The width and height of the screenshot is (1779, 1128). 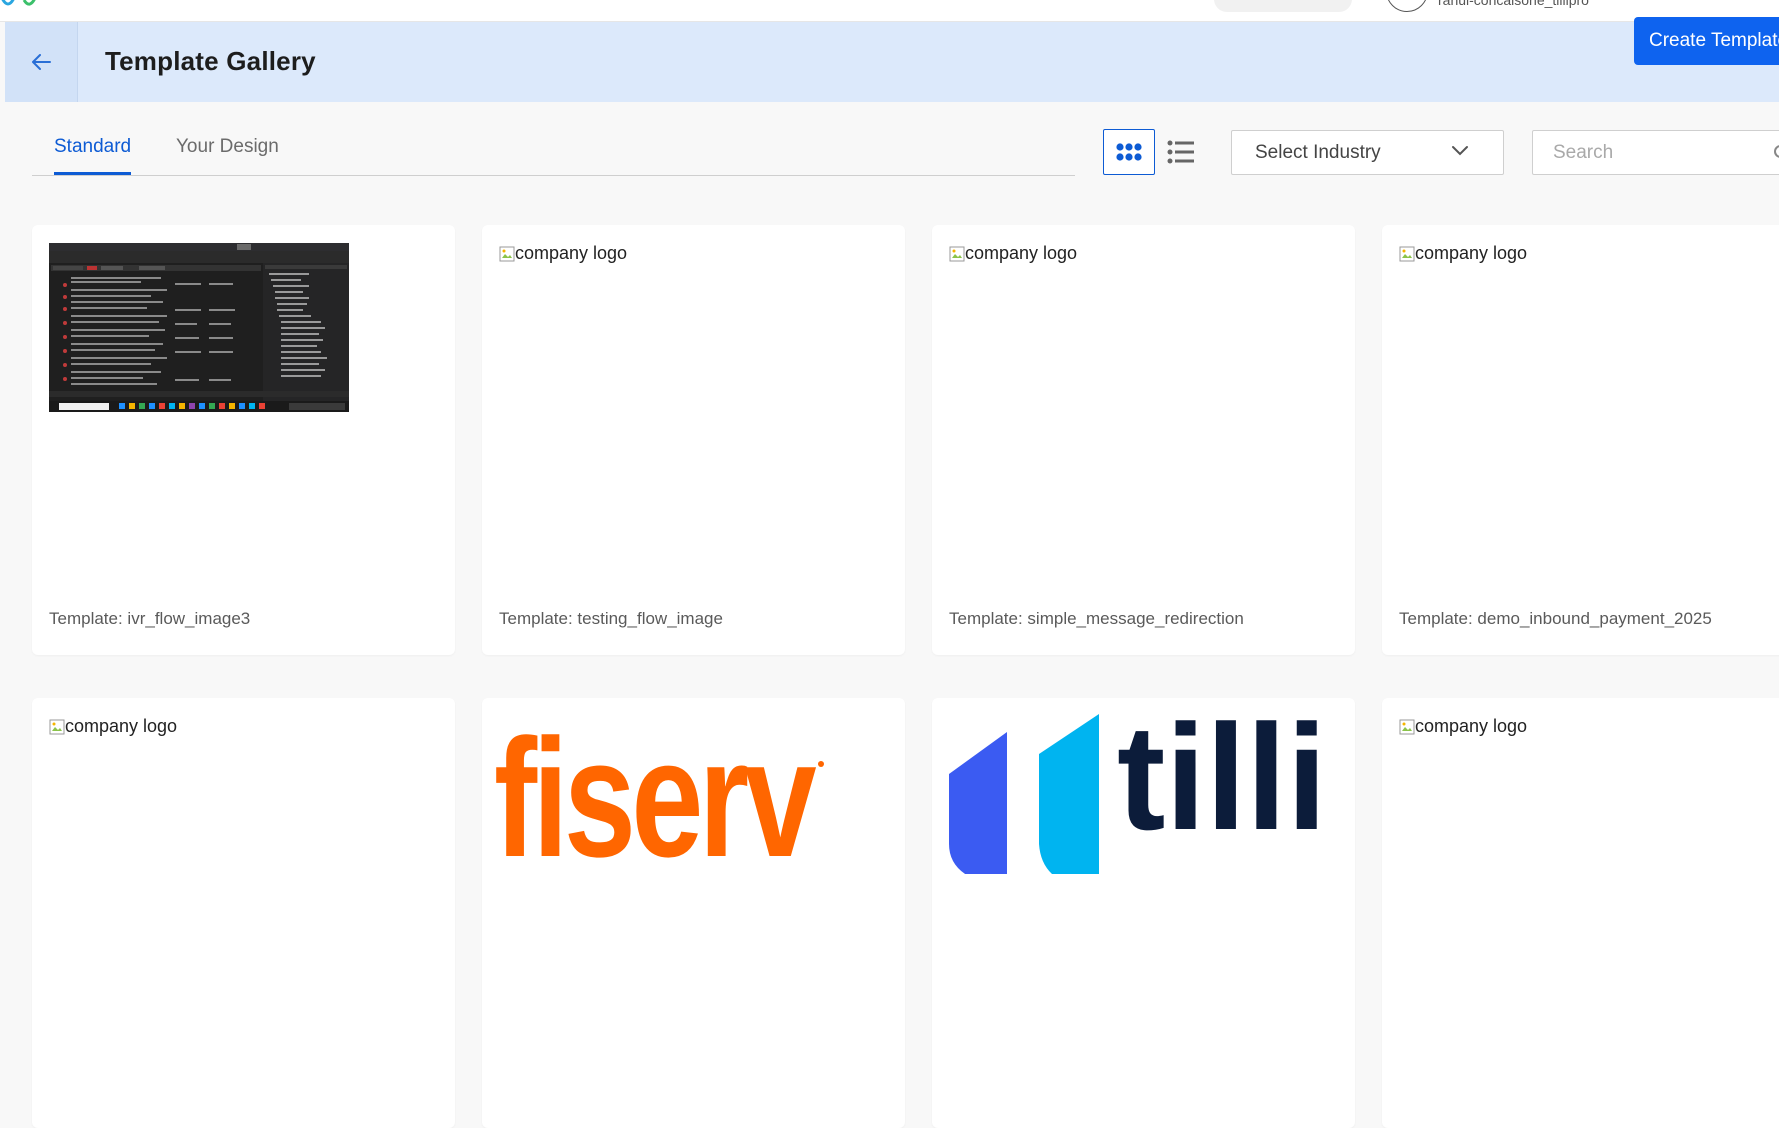 I want to click on list-view-button, so click(x=1181, y=152).